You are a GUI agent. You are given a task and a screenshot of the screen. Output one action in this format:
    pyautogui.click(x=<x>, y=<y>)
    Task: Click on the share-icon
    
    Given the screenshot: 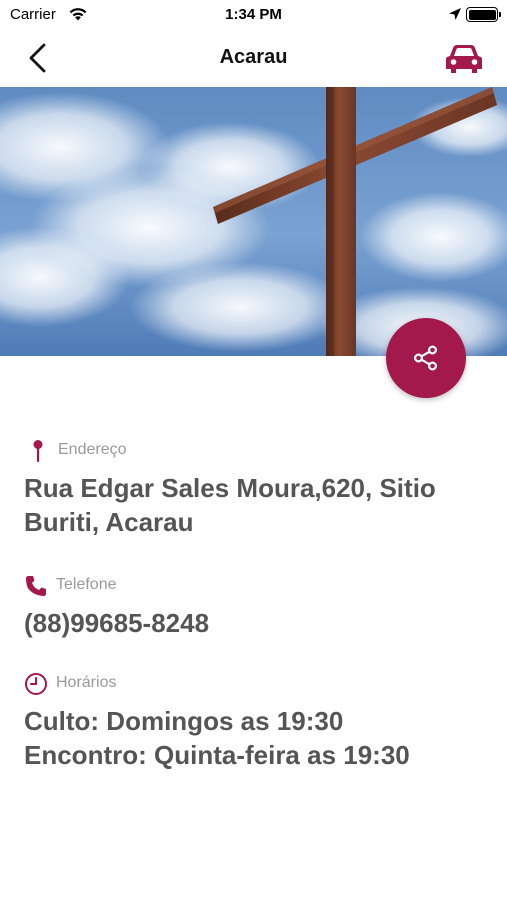 What is the action you would take?
    pyautogui.click(x=425, y=358)
    